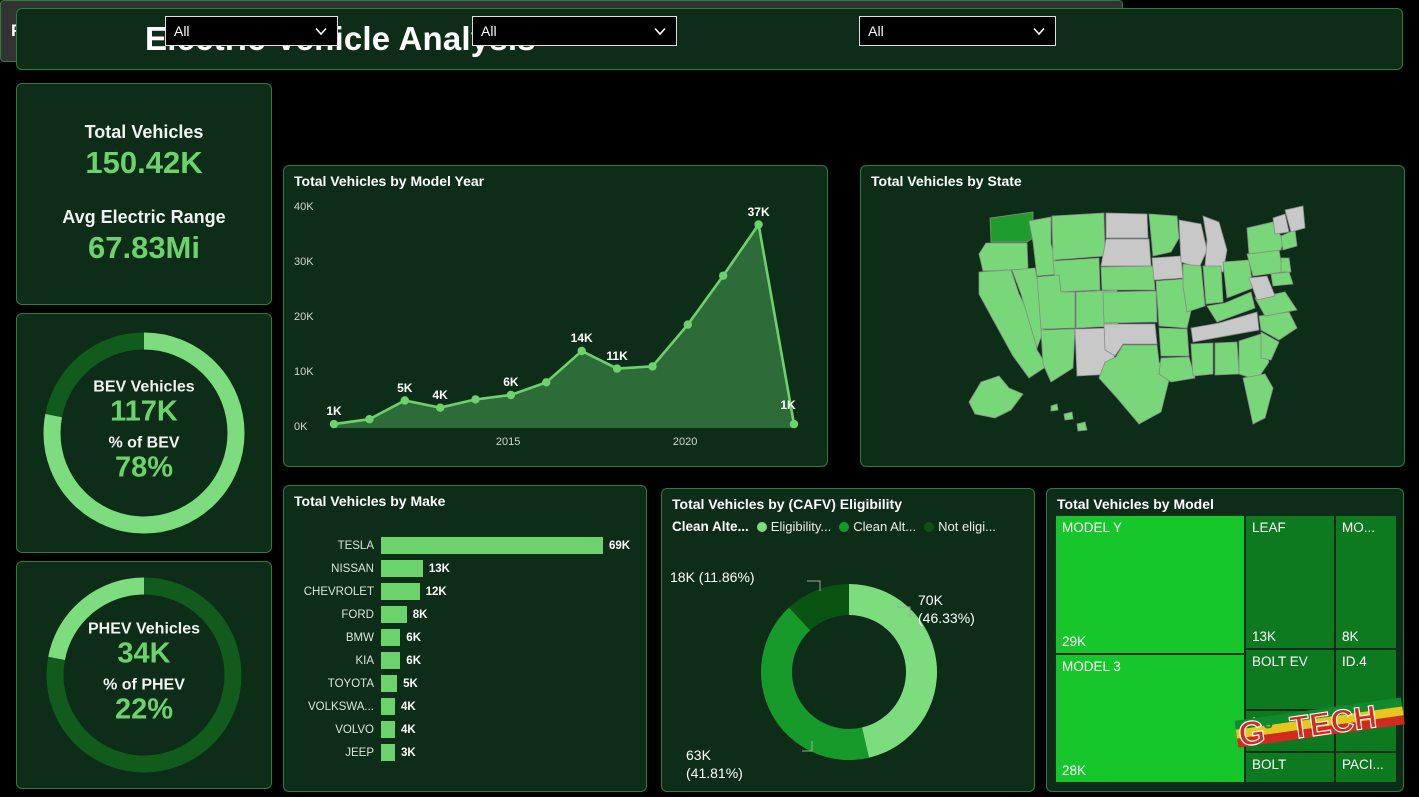 The width and height of the screenshot is (1419, 797). I want to click on state-alabama, so click(1227, 358).